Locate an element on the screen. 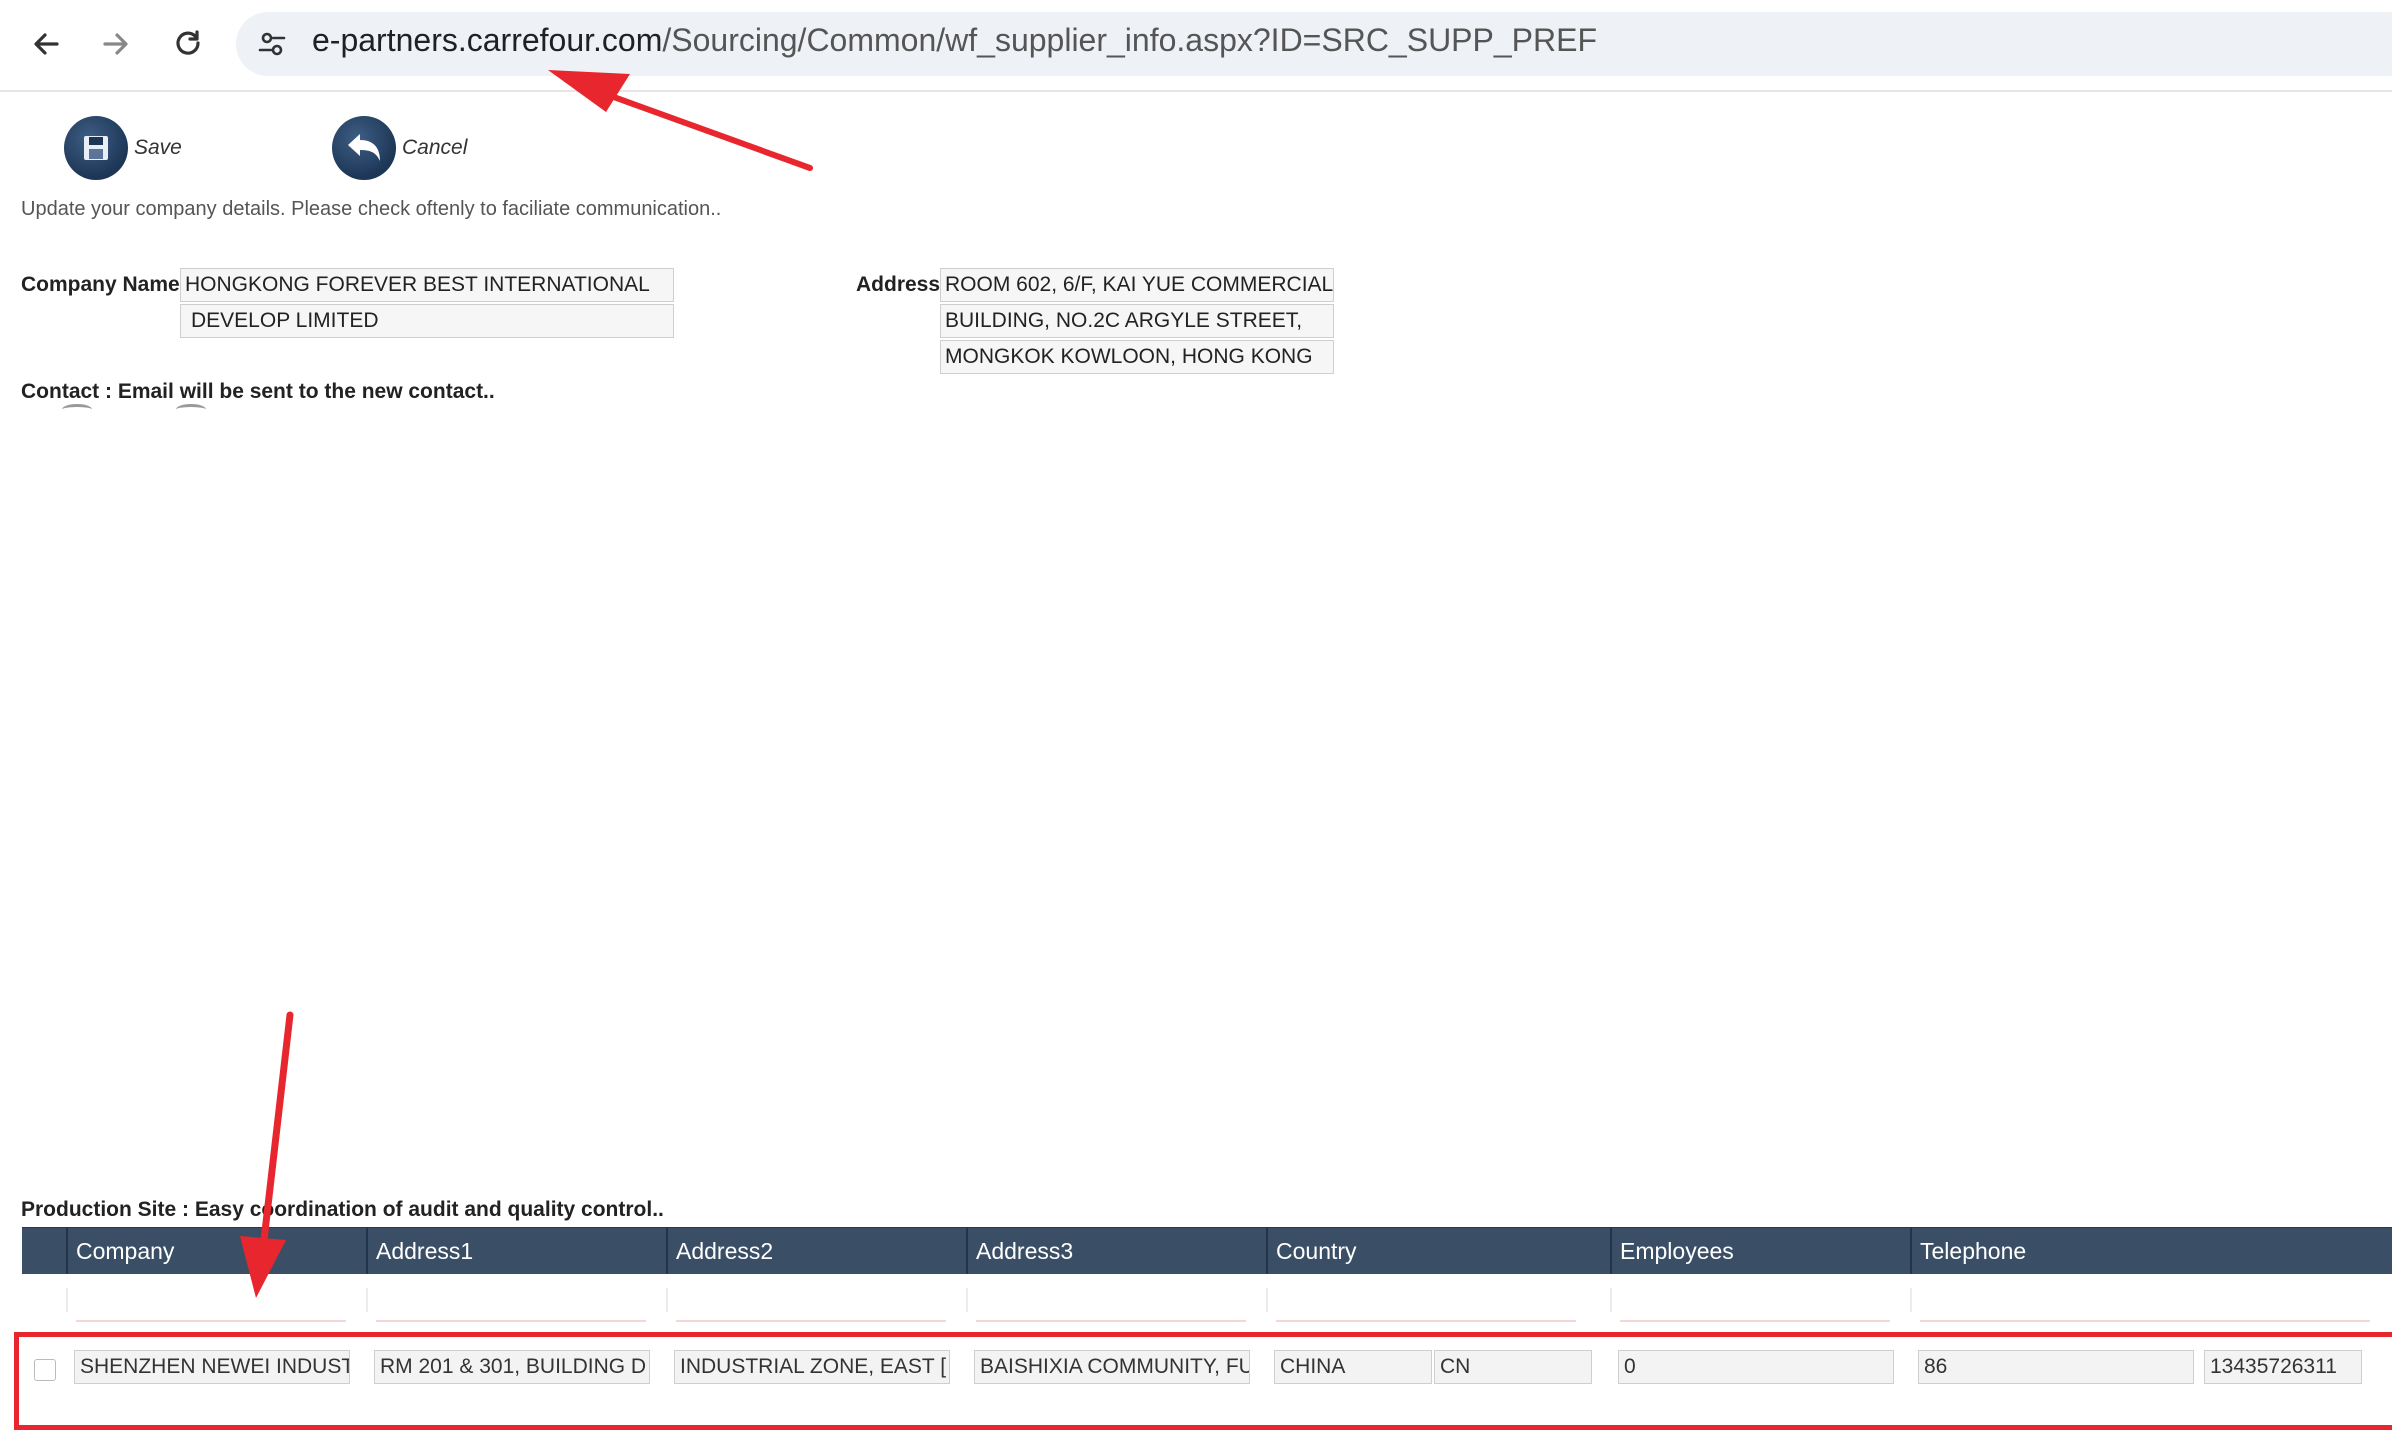 This screenshot has width=2392, height=1430. column-header-company: Company is located at coordinates (216, 1251).